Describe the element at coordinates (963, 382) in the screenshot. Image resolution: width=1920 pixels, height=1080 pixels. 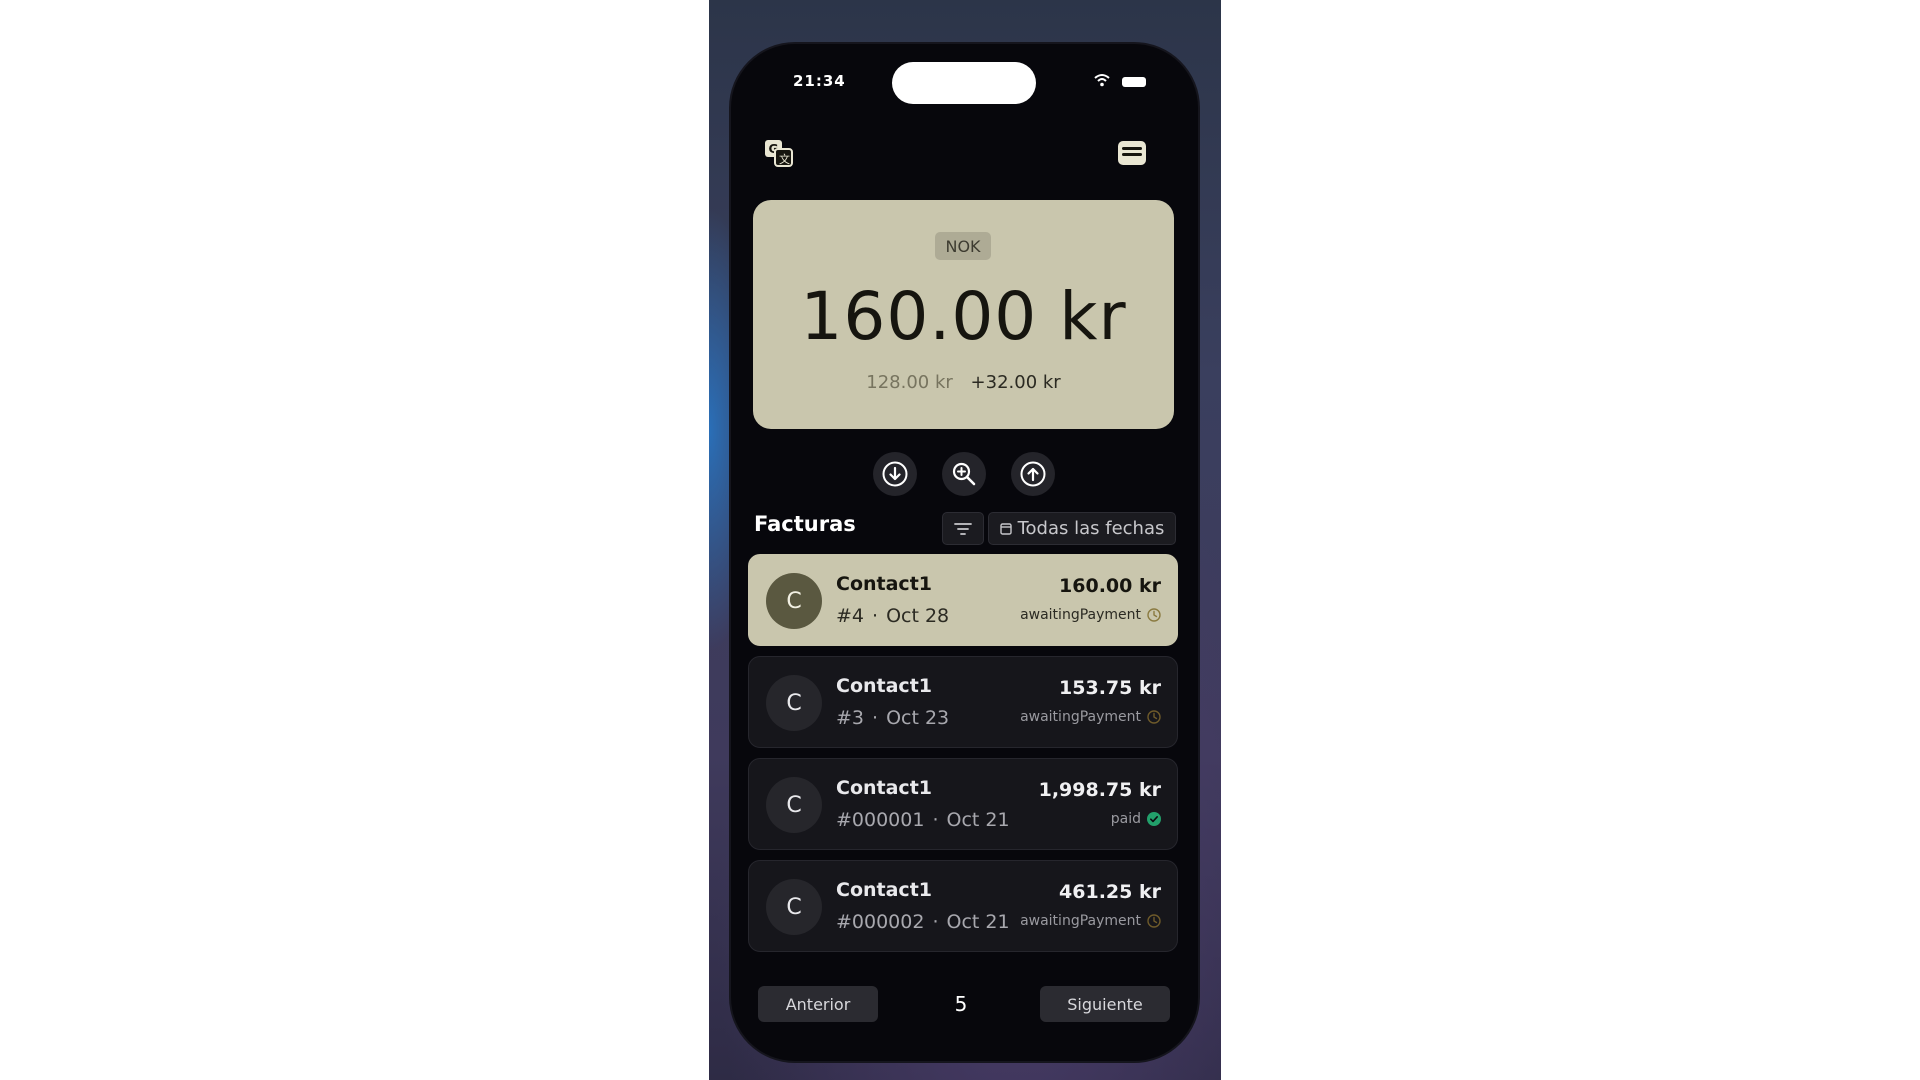
I see `balance-breakdown: 128.00 kr +32.00 kr` at that location.